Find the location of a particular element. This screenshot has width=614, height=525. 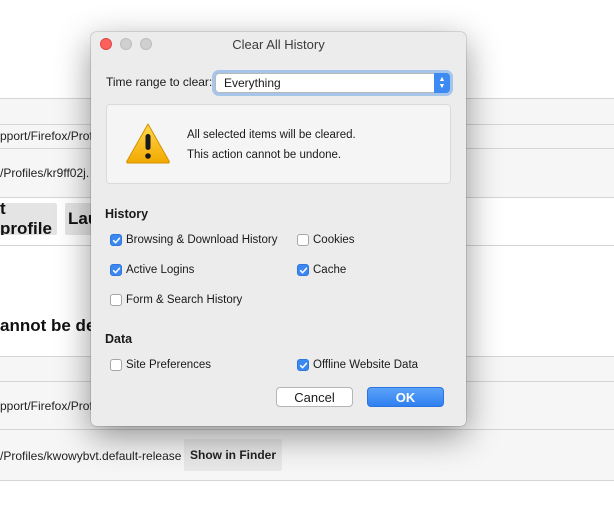

site-preferences-label: Site Preferences is located at coordinates (169, 365).